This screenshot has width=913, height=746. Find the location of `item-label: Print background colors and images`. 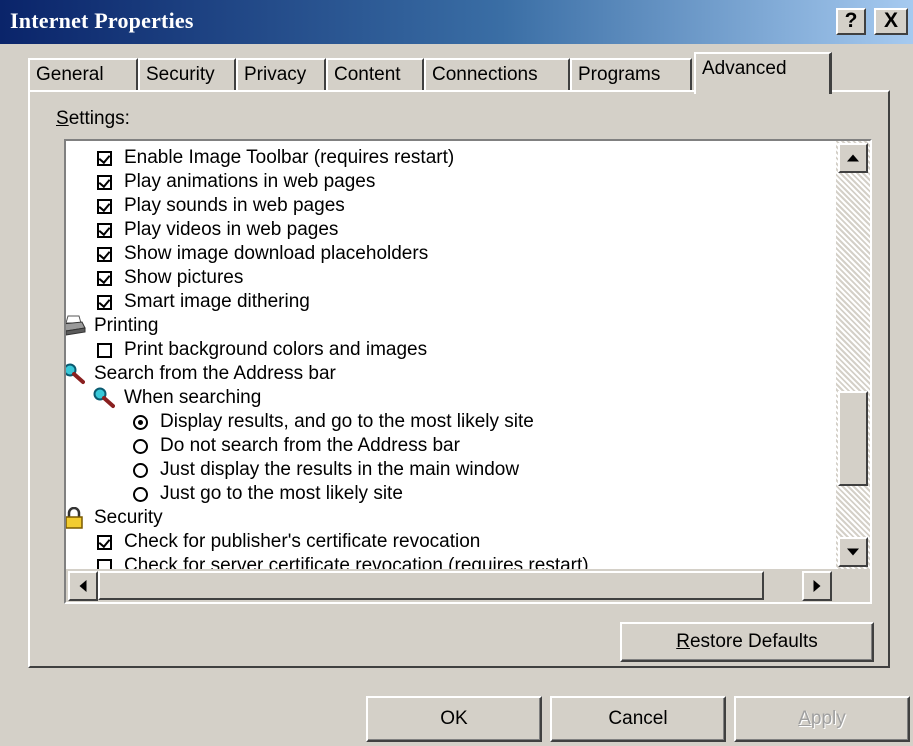

item-label: Print background colors and images is located at coordinates (276, 349).